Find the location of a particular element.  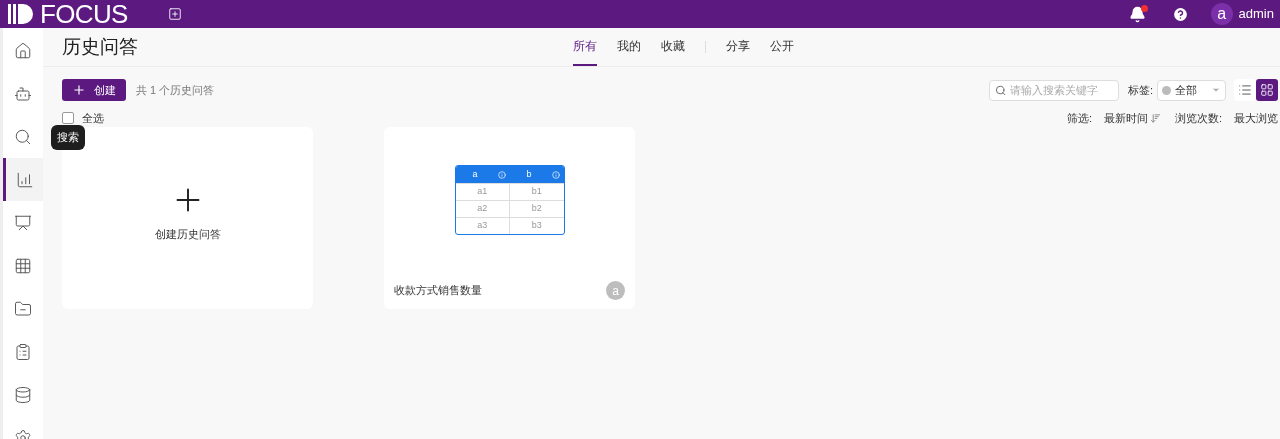

grid-view-button is located at coordinates (1267, 90).